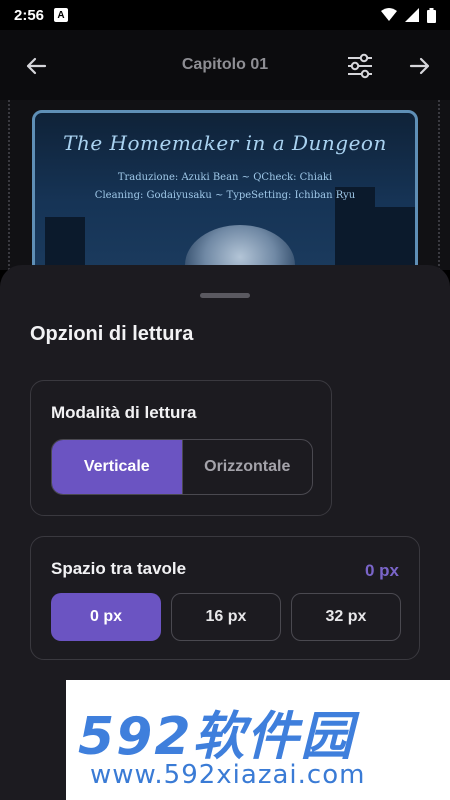 The image size is (450, 800). I want to click on horizontal-mode-option: Orizzontale, so click(247, 467).